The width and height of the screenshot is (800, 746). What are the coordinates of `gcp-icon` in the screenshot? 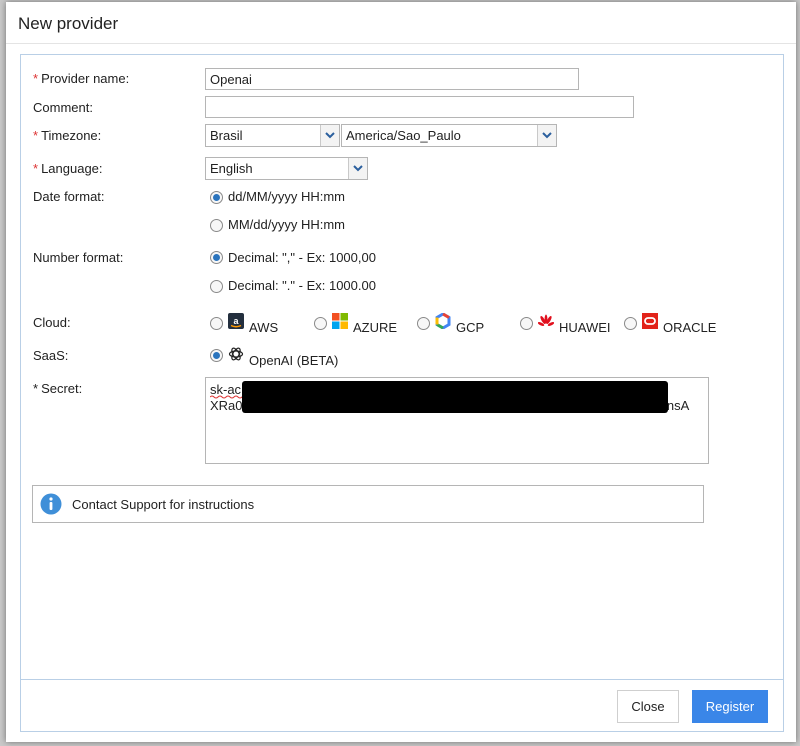 It's located at (443, 321).